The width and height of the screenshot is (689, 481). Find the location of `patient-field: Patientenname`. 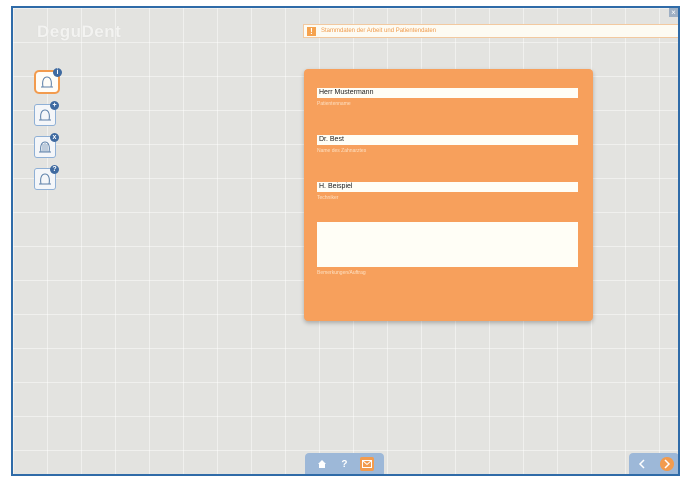

patient-field: Patientenname is located at coordinates (447, 94).